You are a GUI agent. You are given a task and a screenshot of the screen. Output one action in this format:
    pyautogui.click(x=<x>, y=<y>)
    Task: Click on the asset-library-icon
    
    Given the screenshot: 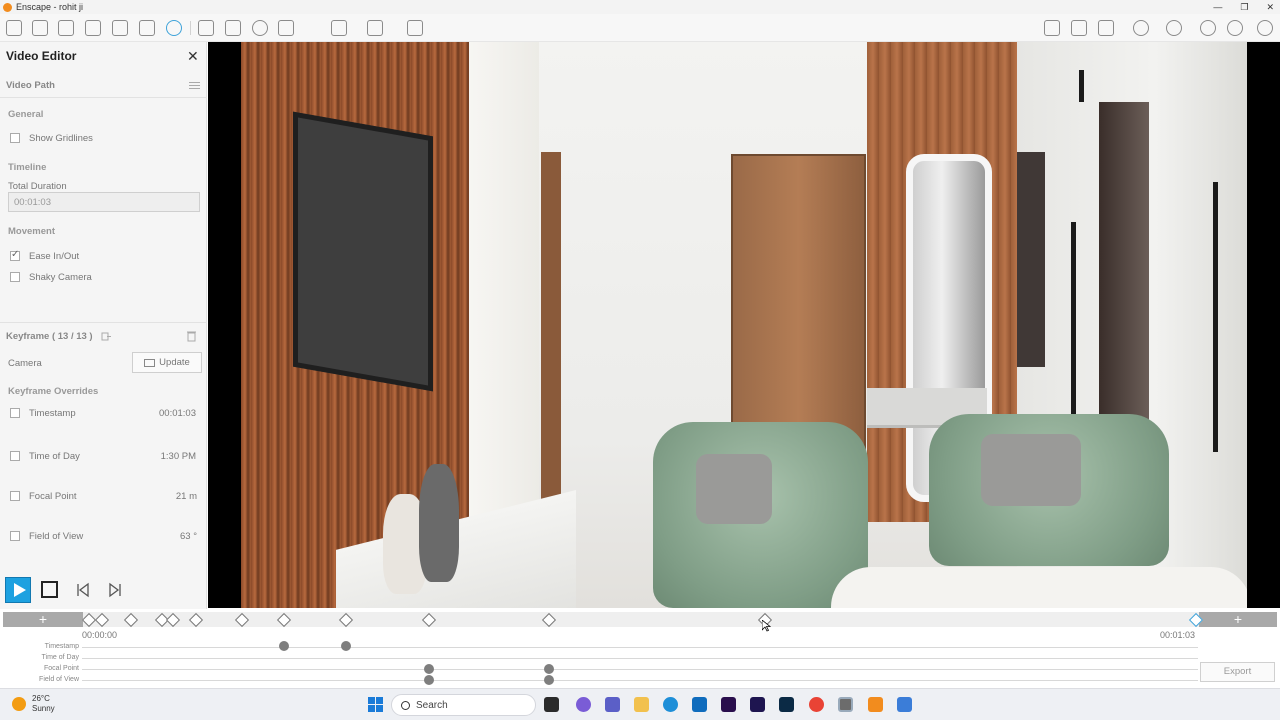 What is the action you would take?
    pyautogui.click(x=1141, y=28)
    